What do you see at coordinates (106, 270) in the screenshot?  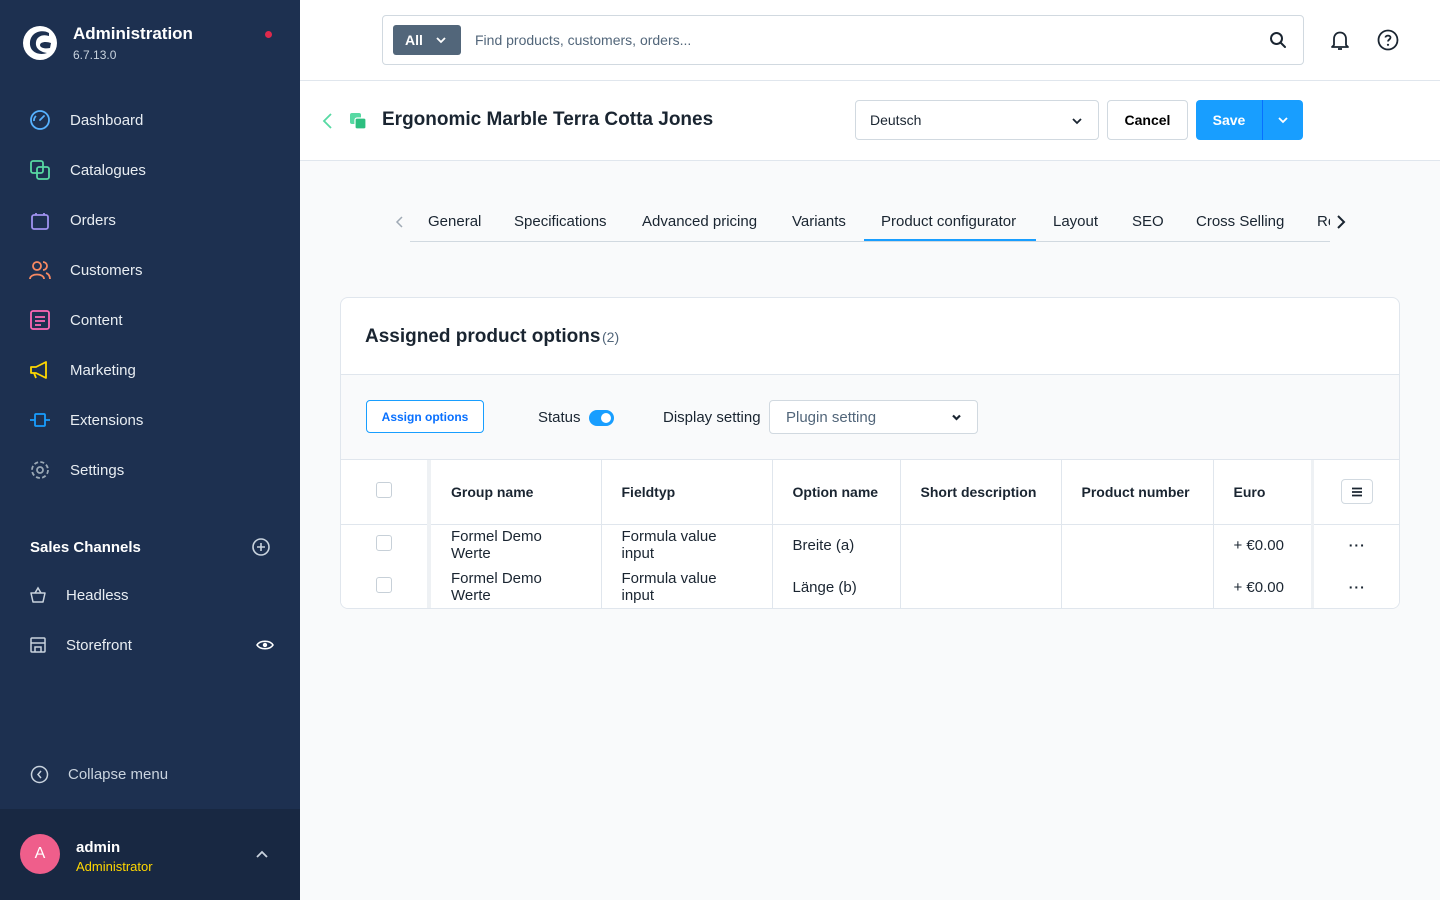 I see `nav-item-label: Customers` at bounding box center [106, 270].